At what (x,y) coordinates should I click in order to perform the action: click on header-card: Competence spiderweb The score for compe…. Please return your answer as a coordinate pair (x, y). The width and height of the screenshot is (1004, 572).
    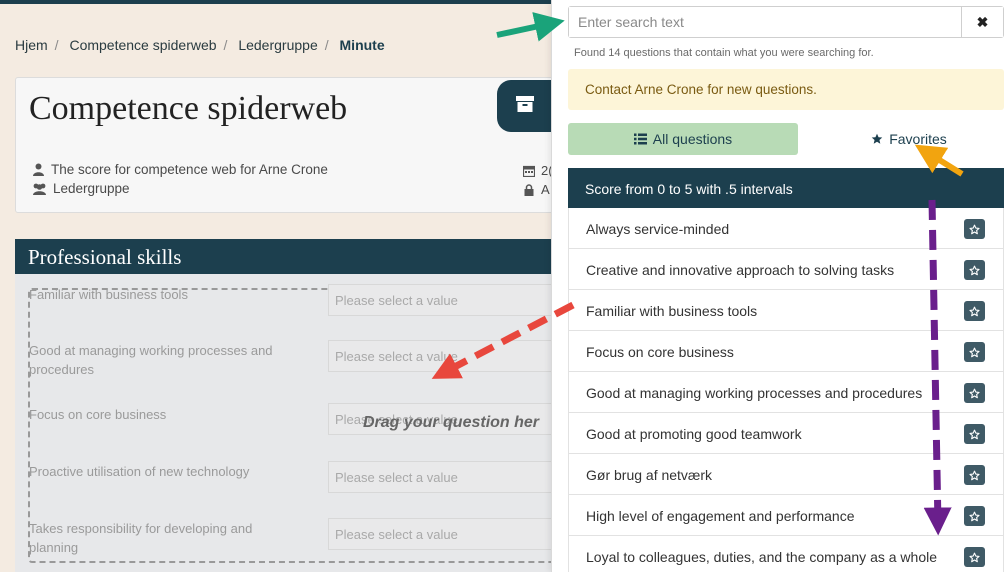
    Looking at the image, I should click on (296, 145).